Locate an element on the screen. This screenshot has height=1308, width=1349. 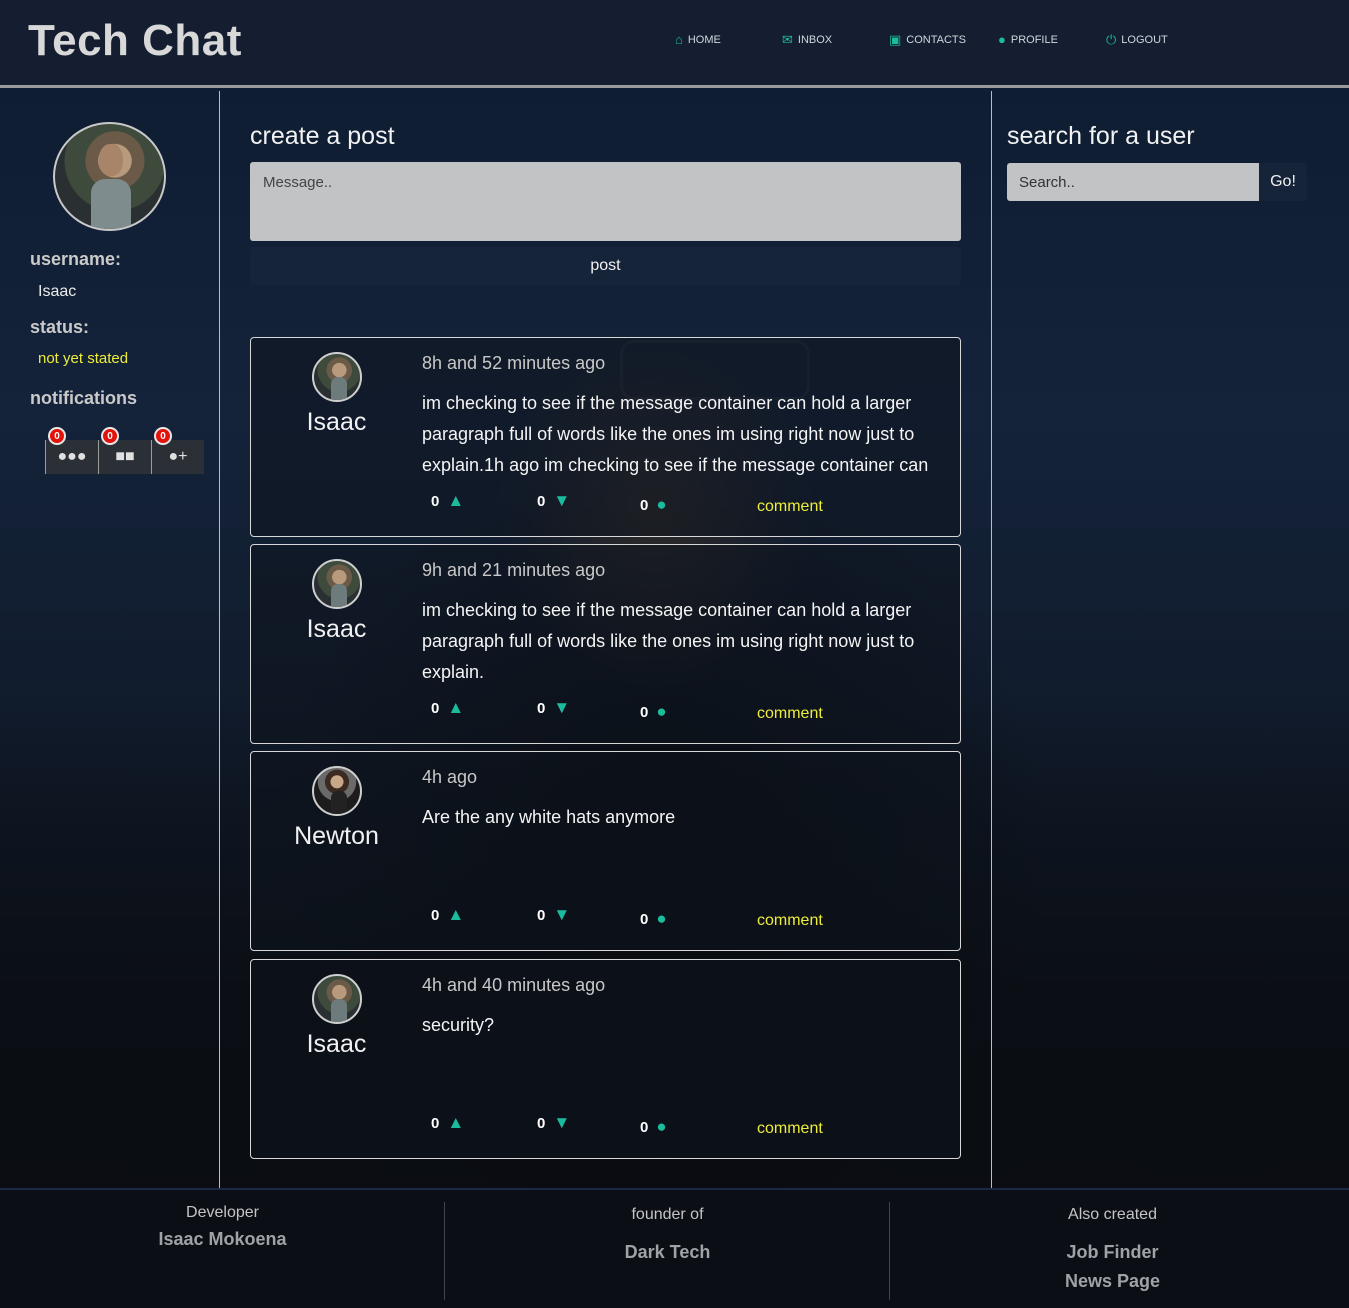
profile-avatar is located at coordinates (109, 176).